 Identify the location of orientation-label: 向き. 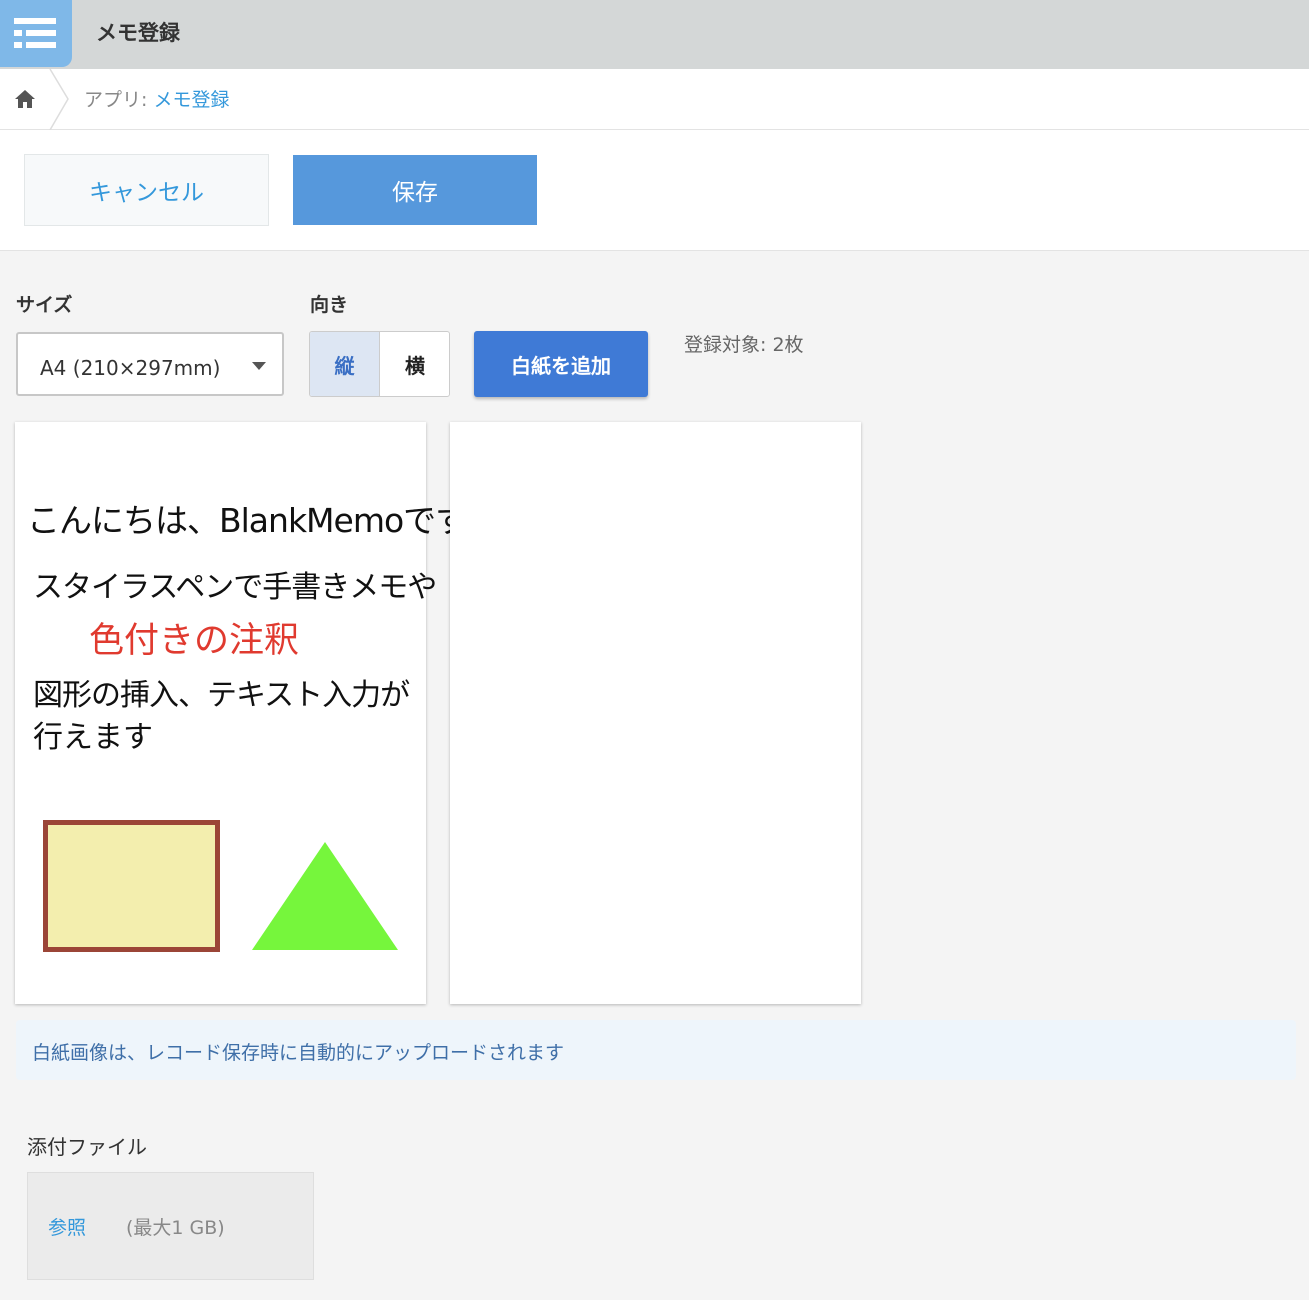
(329, 305).